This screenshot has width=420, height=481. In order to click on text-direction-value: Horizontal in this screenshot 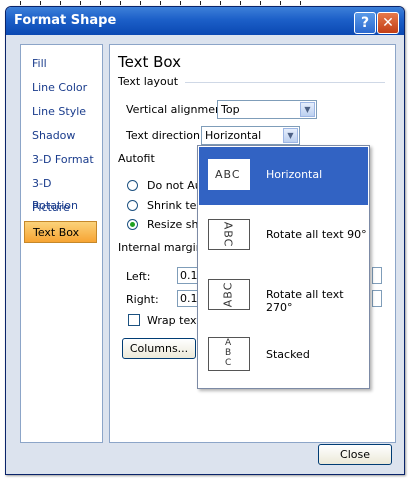, I will do `click(233, 135)`.